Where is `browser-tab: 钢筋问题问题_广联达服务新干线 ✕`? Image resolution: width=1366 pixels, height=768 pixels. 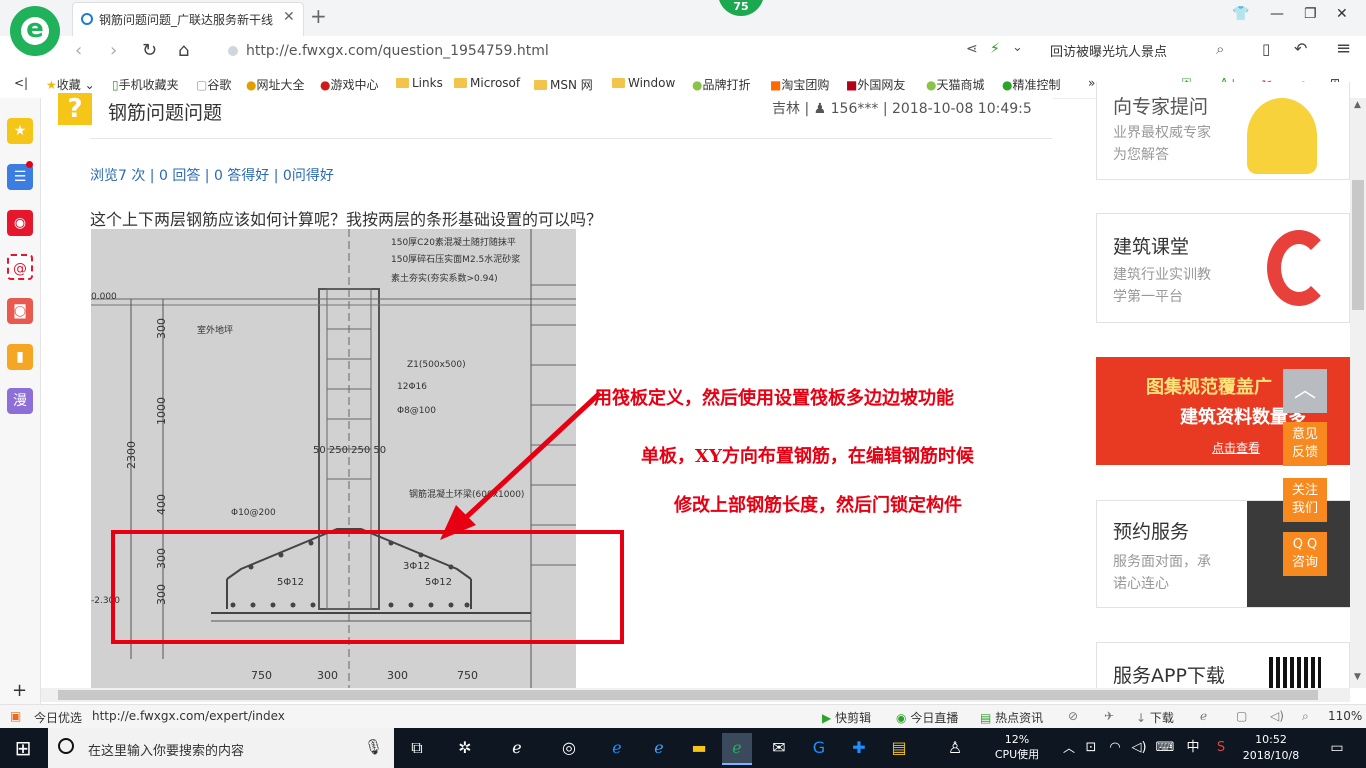
browser-tab: 钢筋问题问题_广联达服务新干线 ✕ is located at coordinates (188, 19).